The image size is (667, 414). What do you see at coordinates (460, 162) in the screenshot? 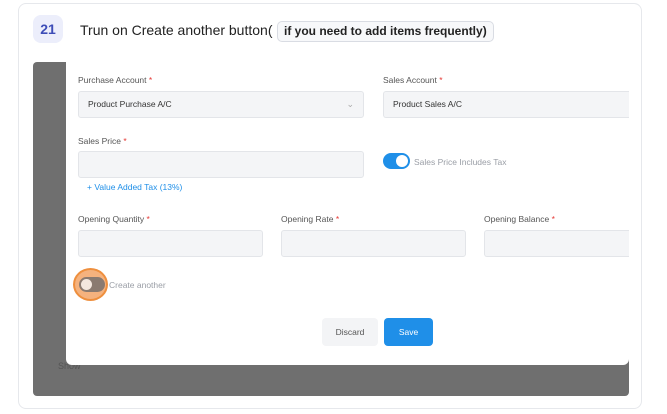
I see `sales-price-includes-tax-label: Sales Price Includes Tax` at bounding box center [460, 162].